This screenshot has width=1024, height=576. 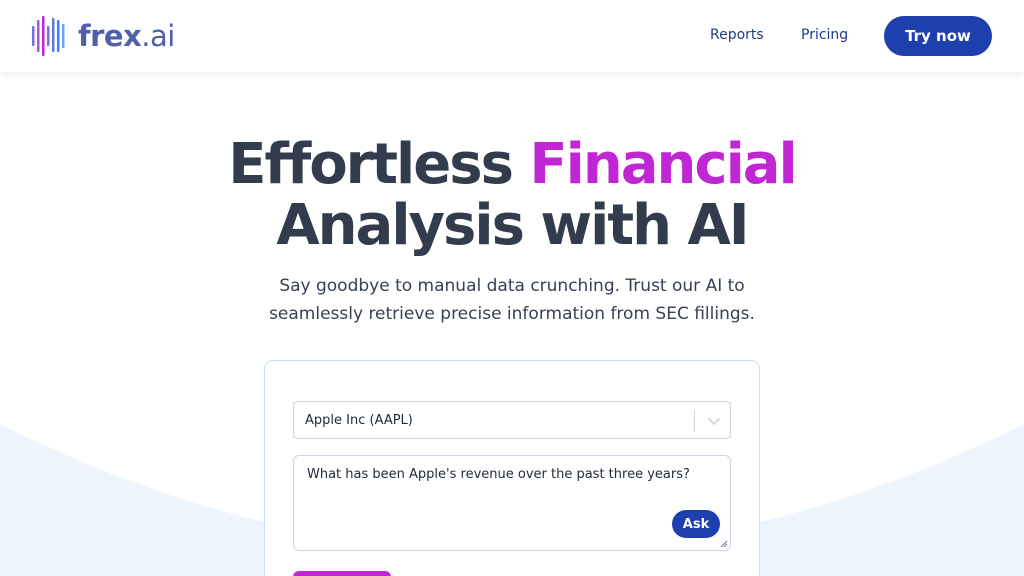 What do you see at coordinates (512, 420) in the screenshot?
I see `company-select: Apple Inc (AAPL)` at bounding box center [512, 420].